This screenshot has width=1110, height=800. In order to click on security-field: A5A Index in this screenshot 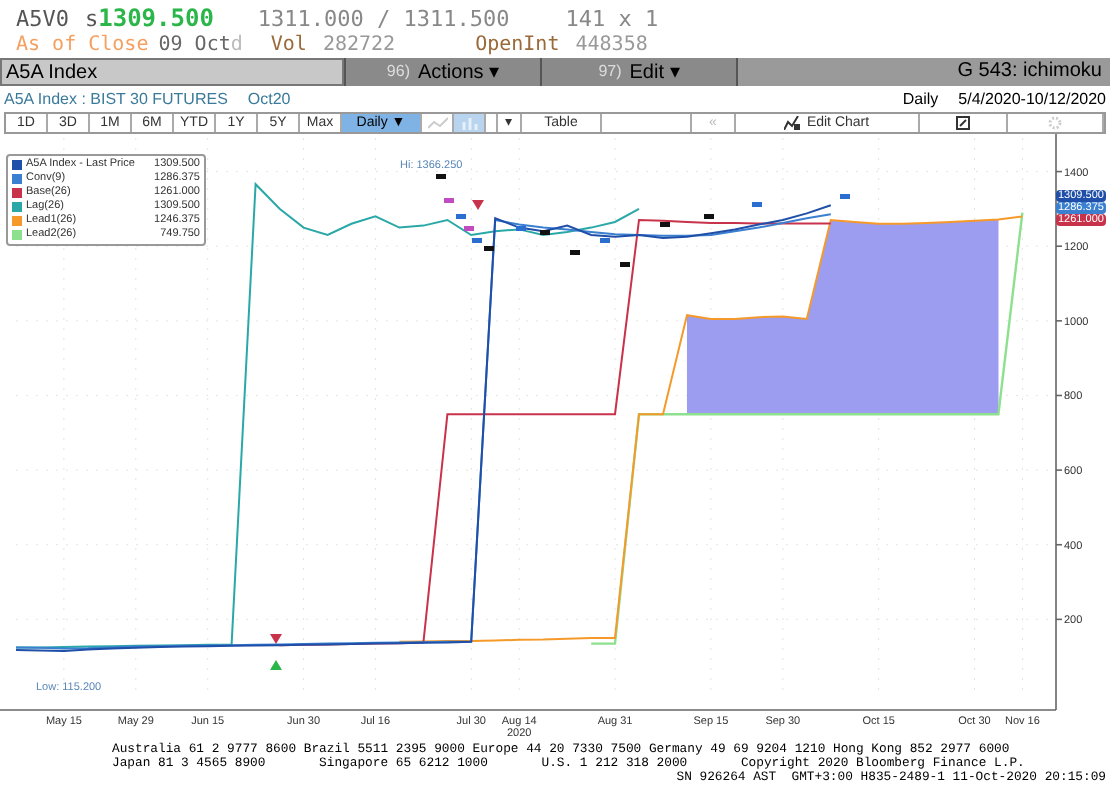, I will do `click(172, 72)`.